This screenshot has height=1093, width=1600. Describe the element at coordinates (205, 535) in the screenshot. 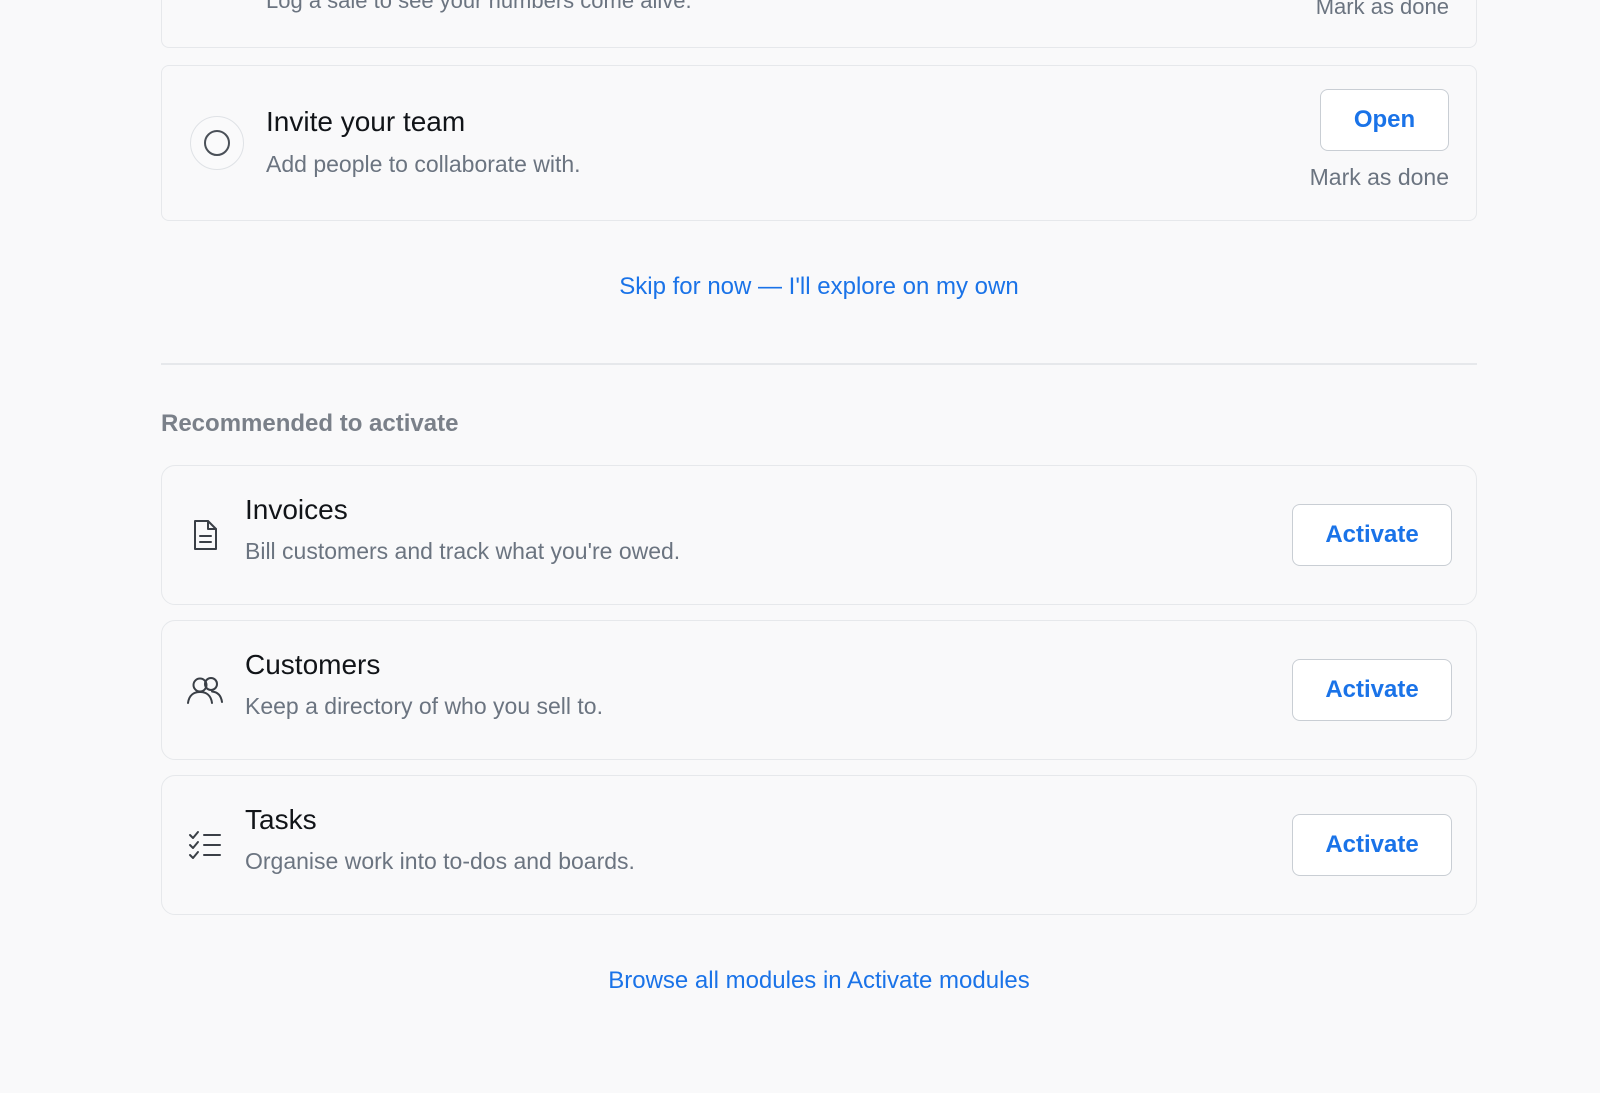

I see `document-icon` at that location.